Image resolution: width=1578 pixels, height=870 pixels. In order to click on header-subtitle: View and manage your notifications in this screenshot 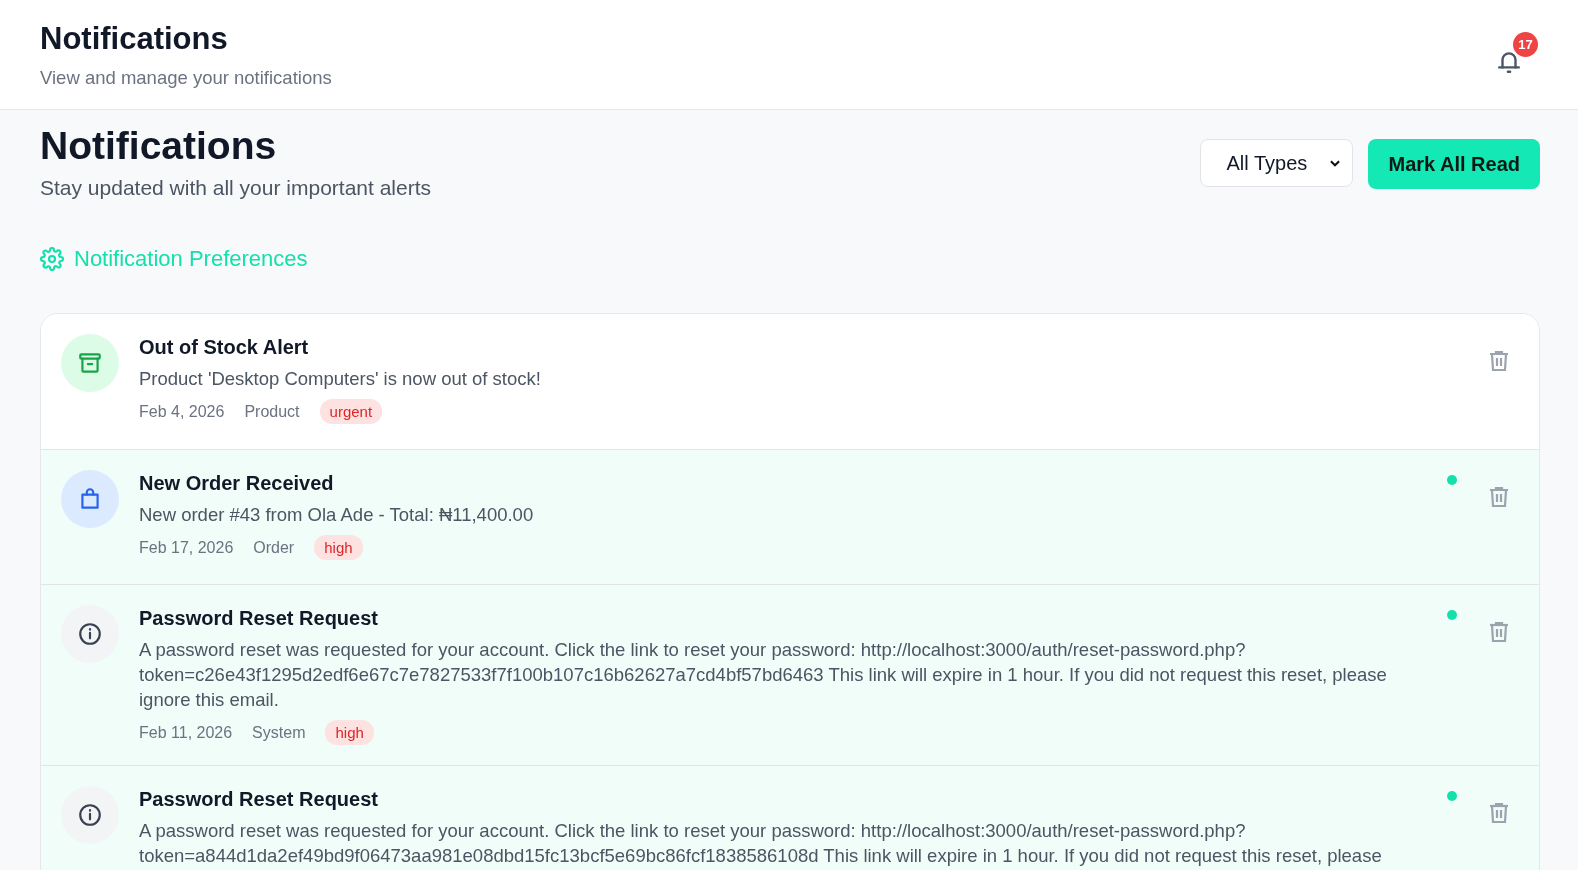, I will do `click(186, 77)`.